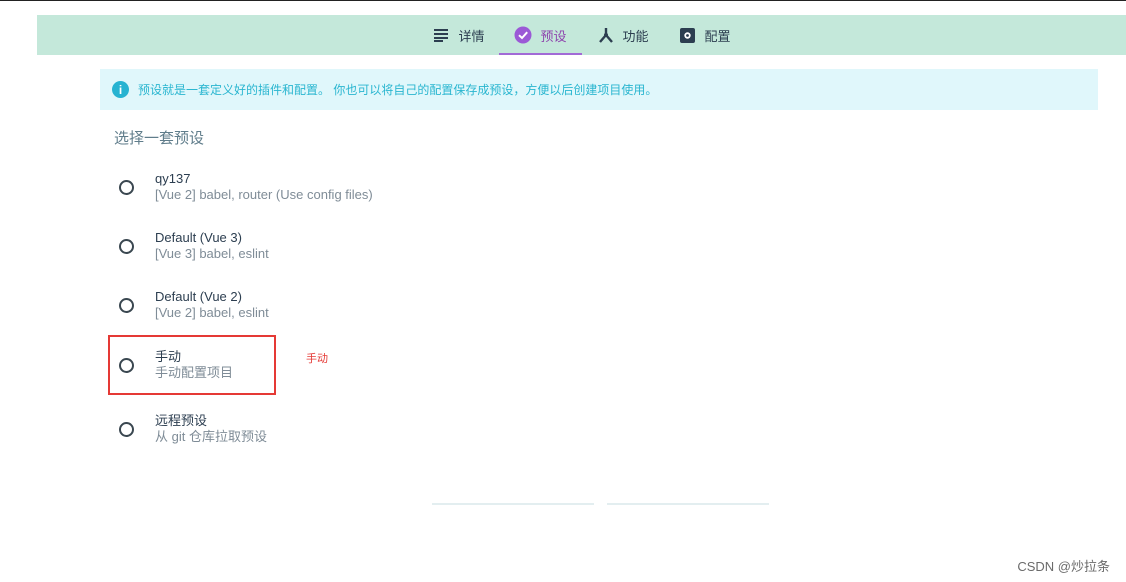  Describe the element at coordinates (120, 89) in the screenshot. I see `info-icon: i` at that location.